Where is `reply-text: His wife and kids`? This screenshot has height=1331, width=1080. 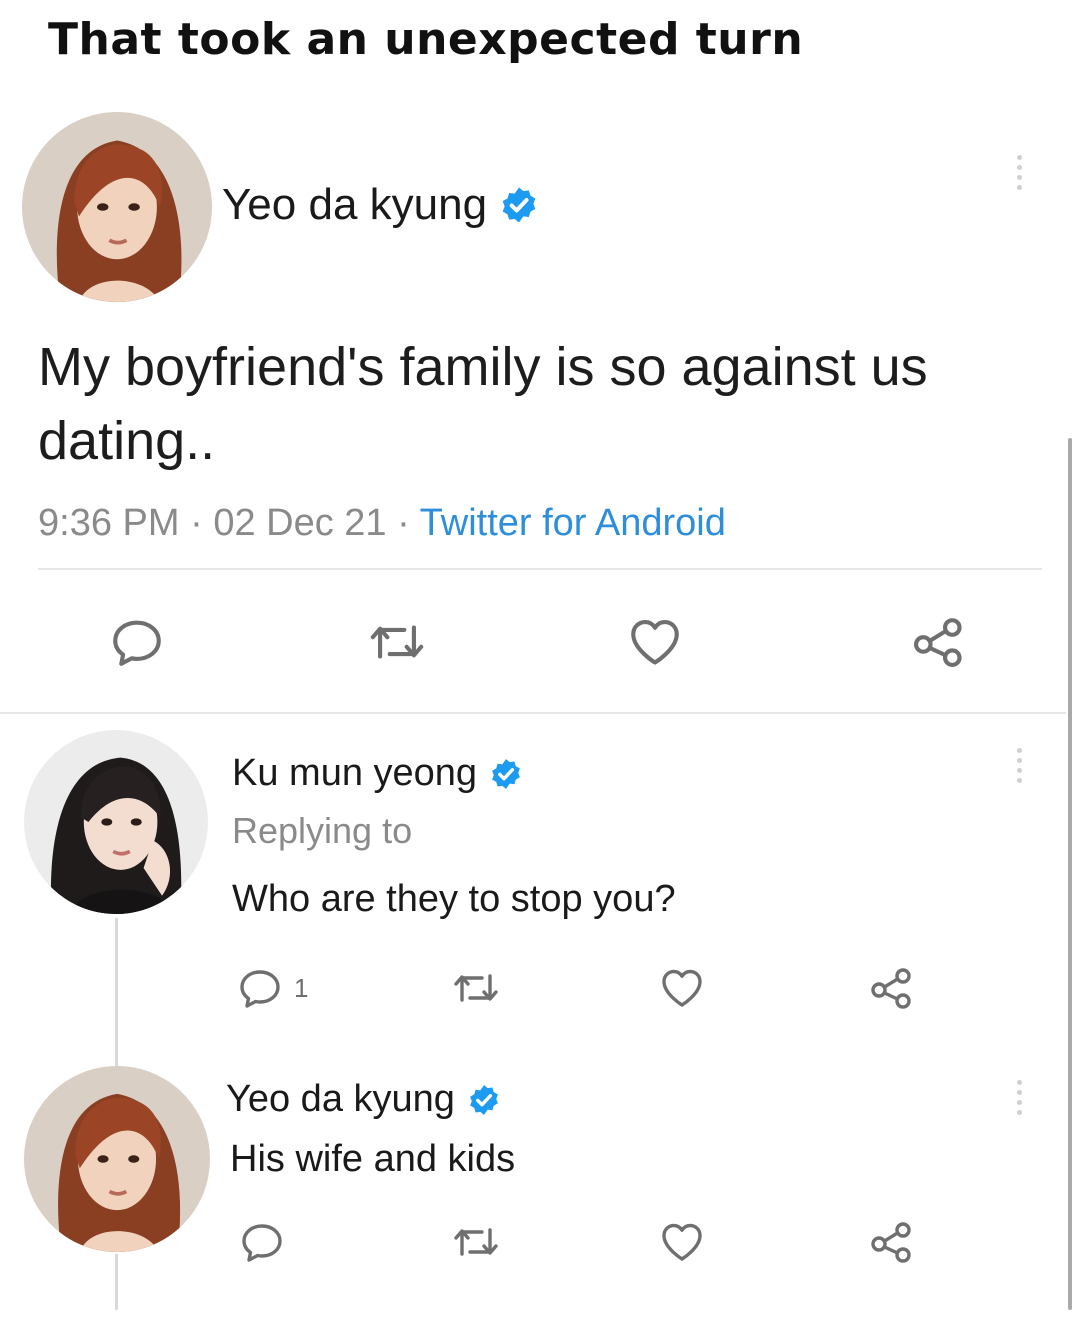
reply-text: His wife and kids is located at coordinates (373, 1159).